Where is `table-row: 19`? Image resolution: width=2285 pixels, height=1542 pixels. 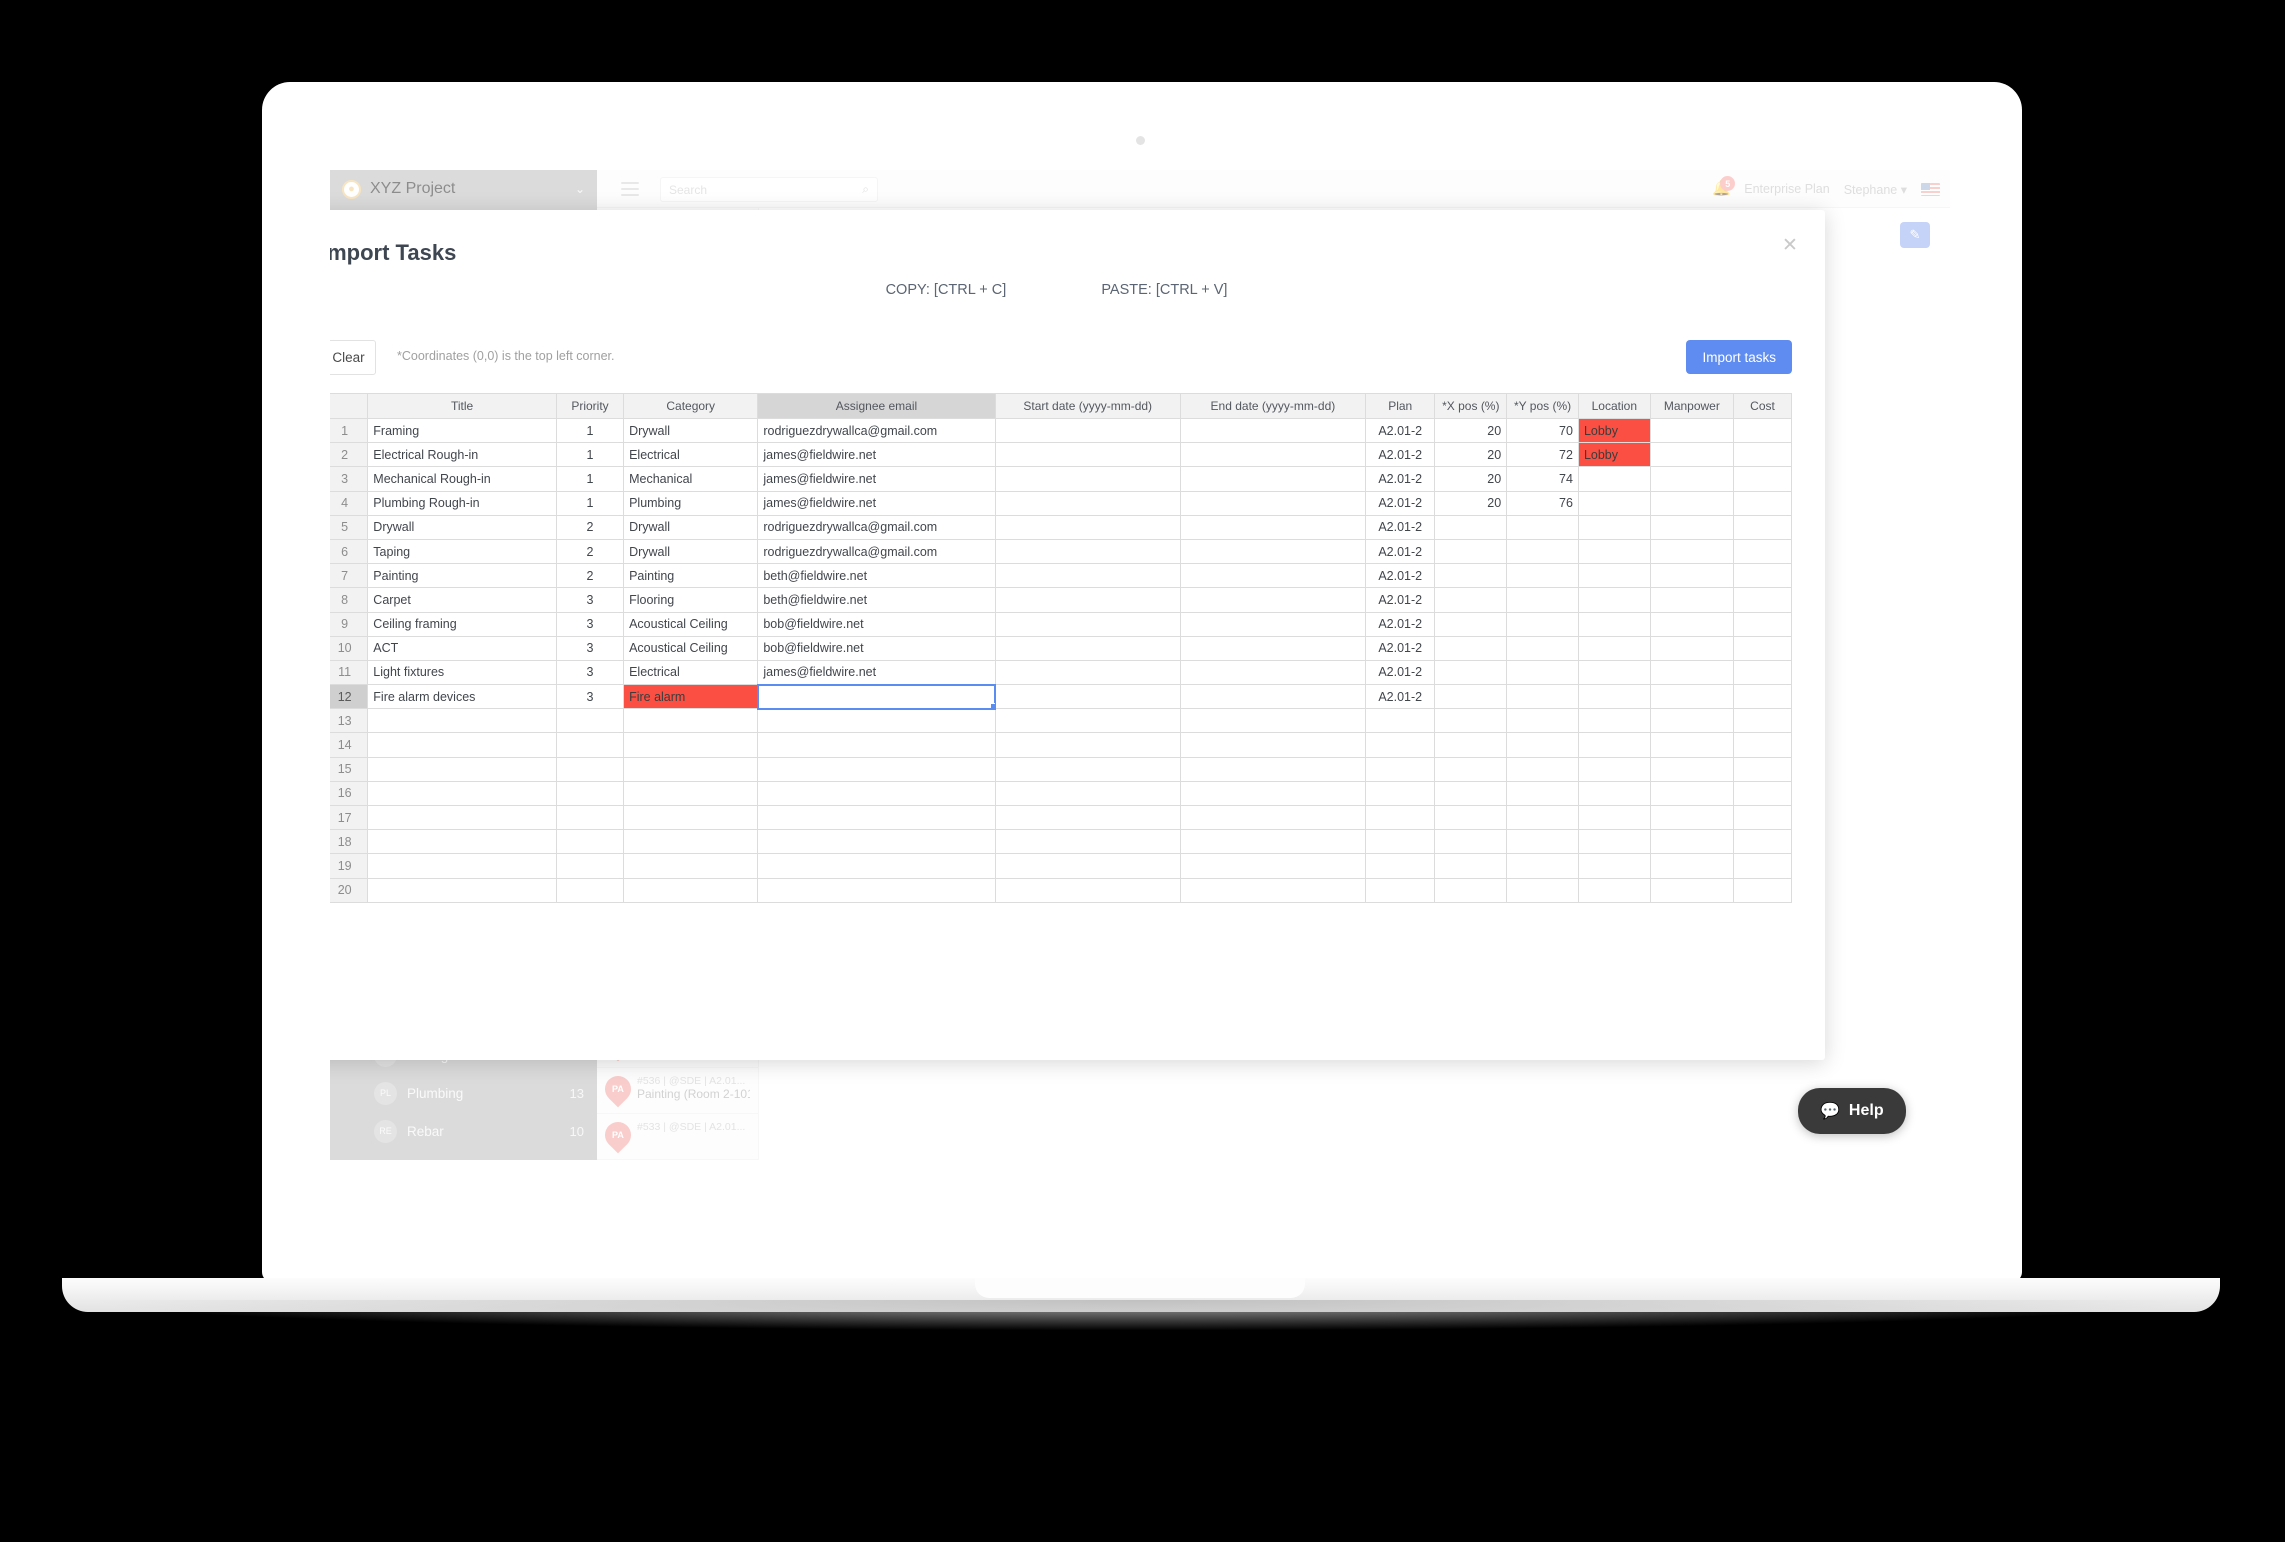 table-row: 19 is located at coordinates (1061, 866).